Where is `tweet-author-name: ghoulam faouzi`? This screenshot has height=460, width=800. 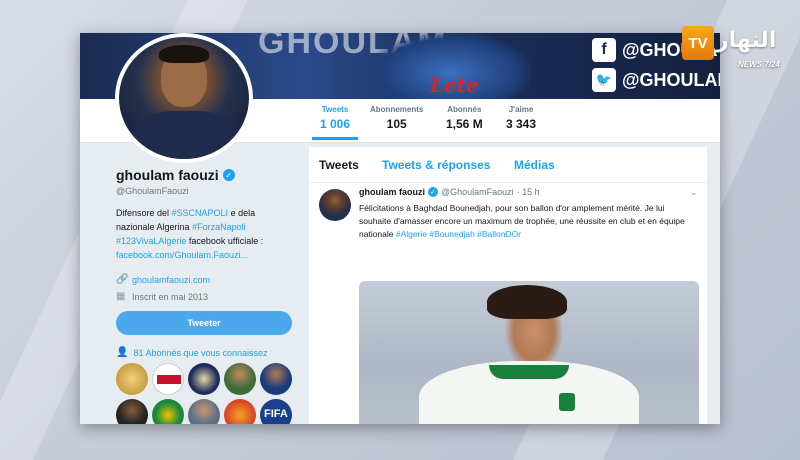 tweet-author-name: ghoulam faouzi is located at coordinates (392, 192).